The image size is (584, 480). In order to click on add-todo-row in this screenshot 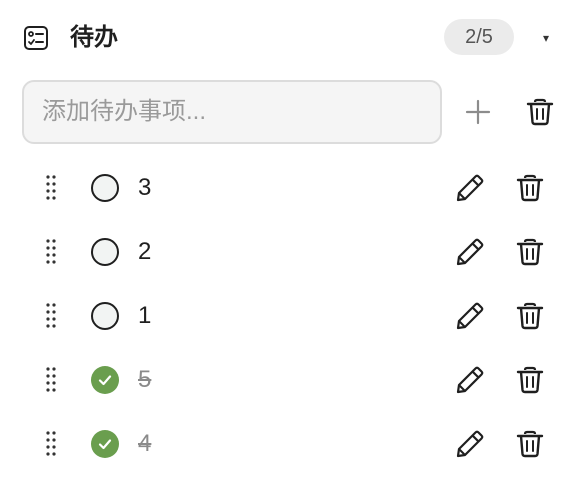, I will do `click(292, 112)`.